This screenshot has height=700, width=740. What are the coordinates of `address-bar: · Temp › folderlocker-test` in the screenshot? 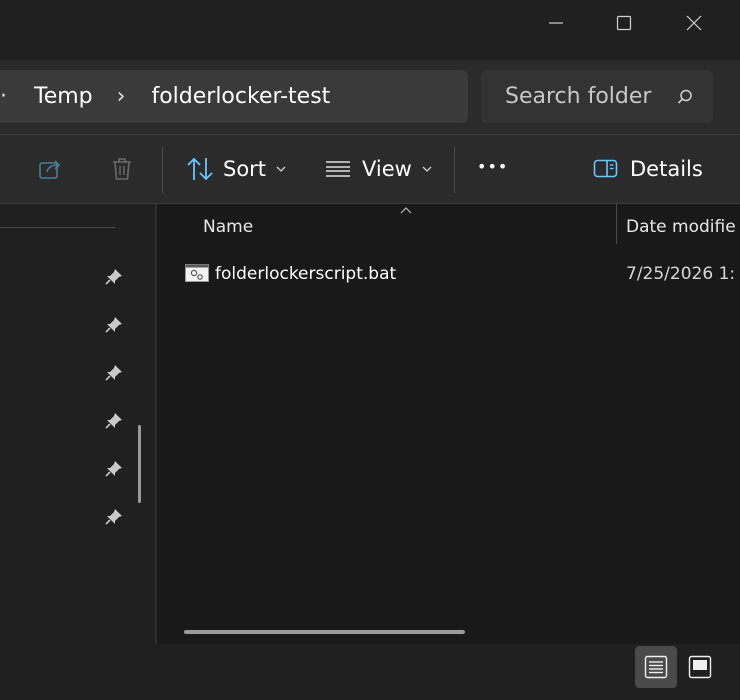 It's located at (234, 96).